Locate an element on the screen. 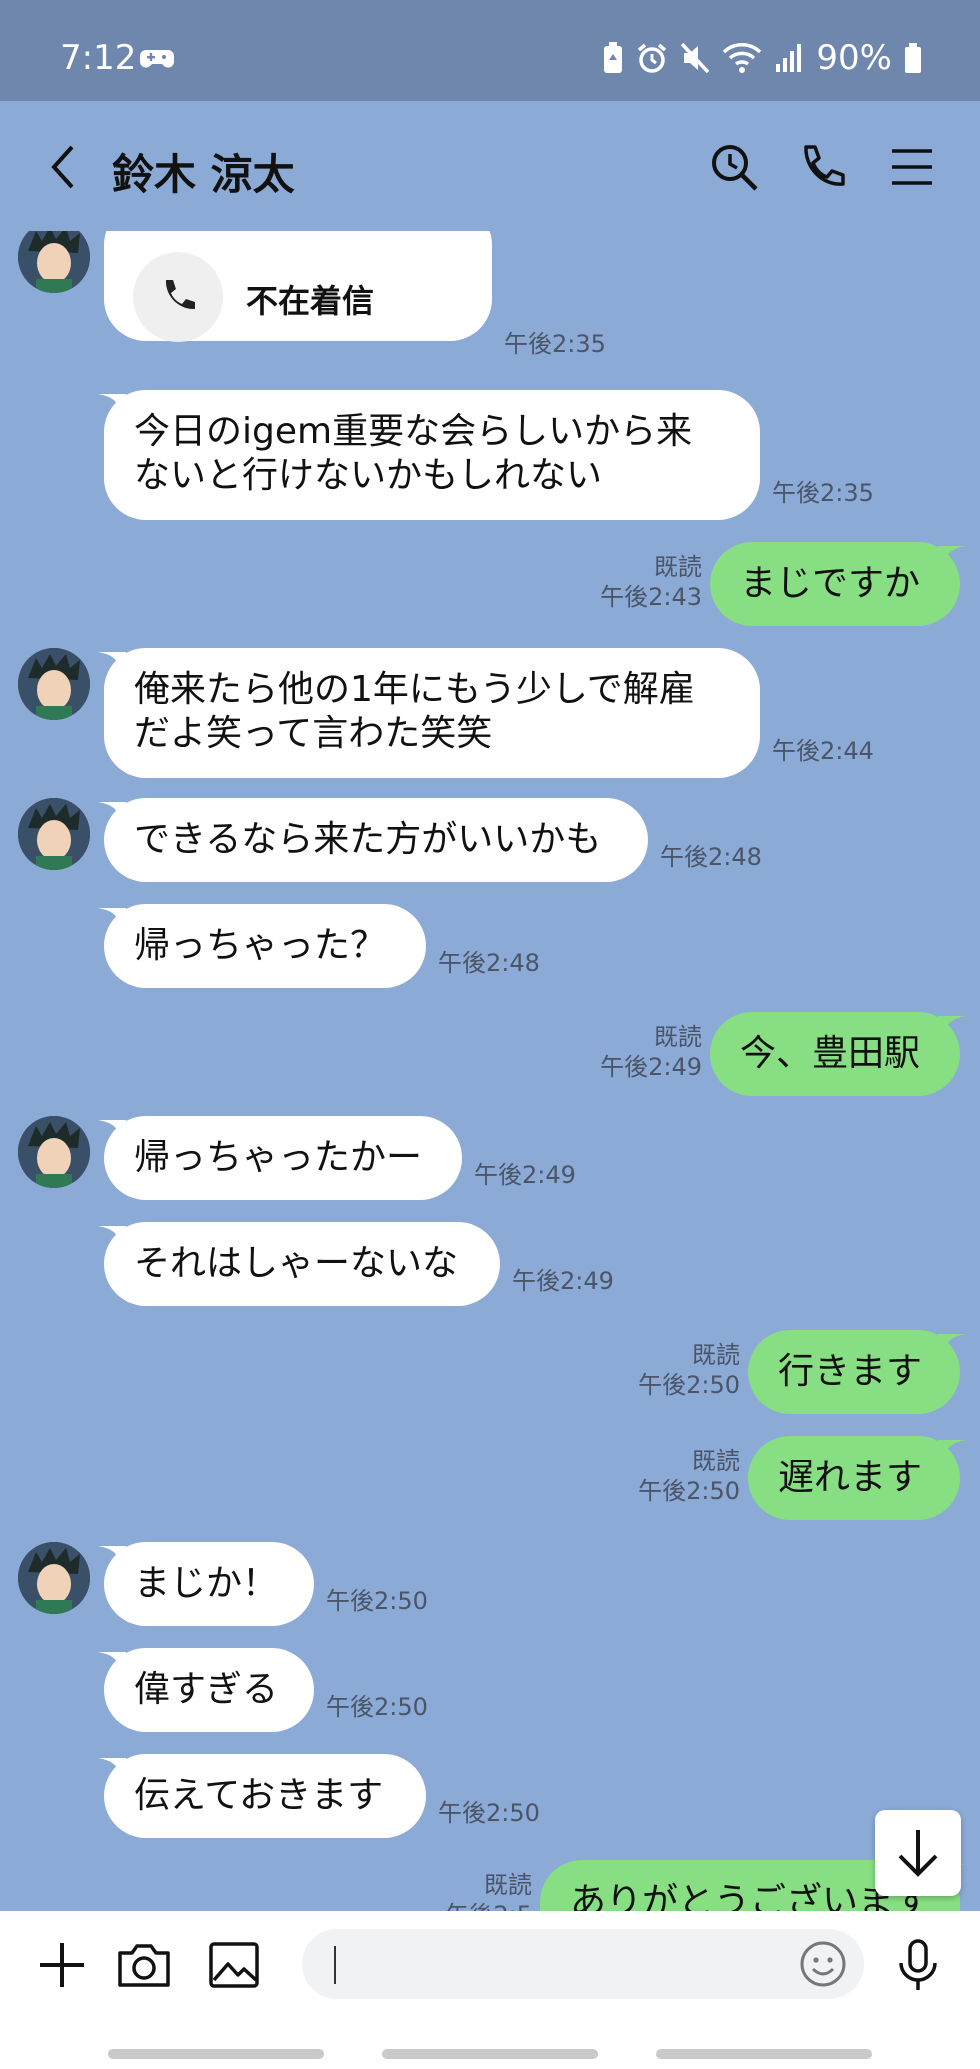 This screenshot has width=980, height=2069. scroll-to-bottom-button is located at coordinates (918, 1853).